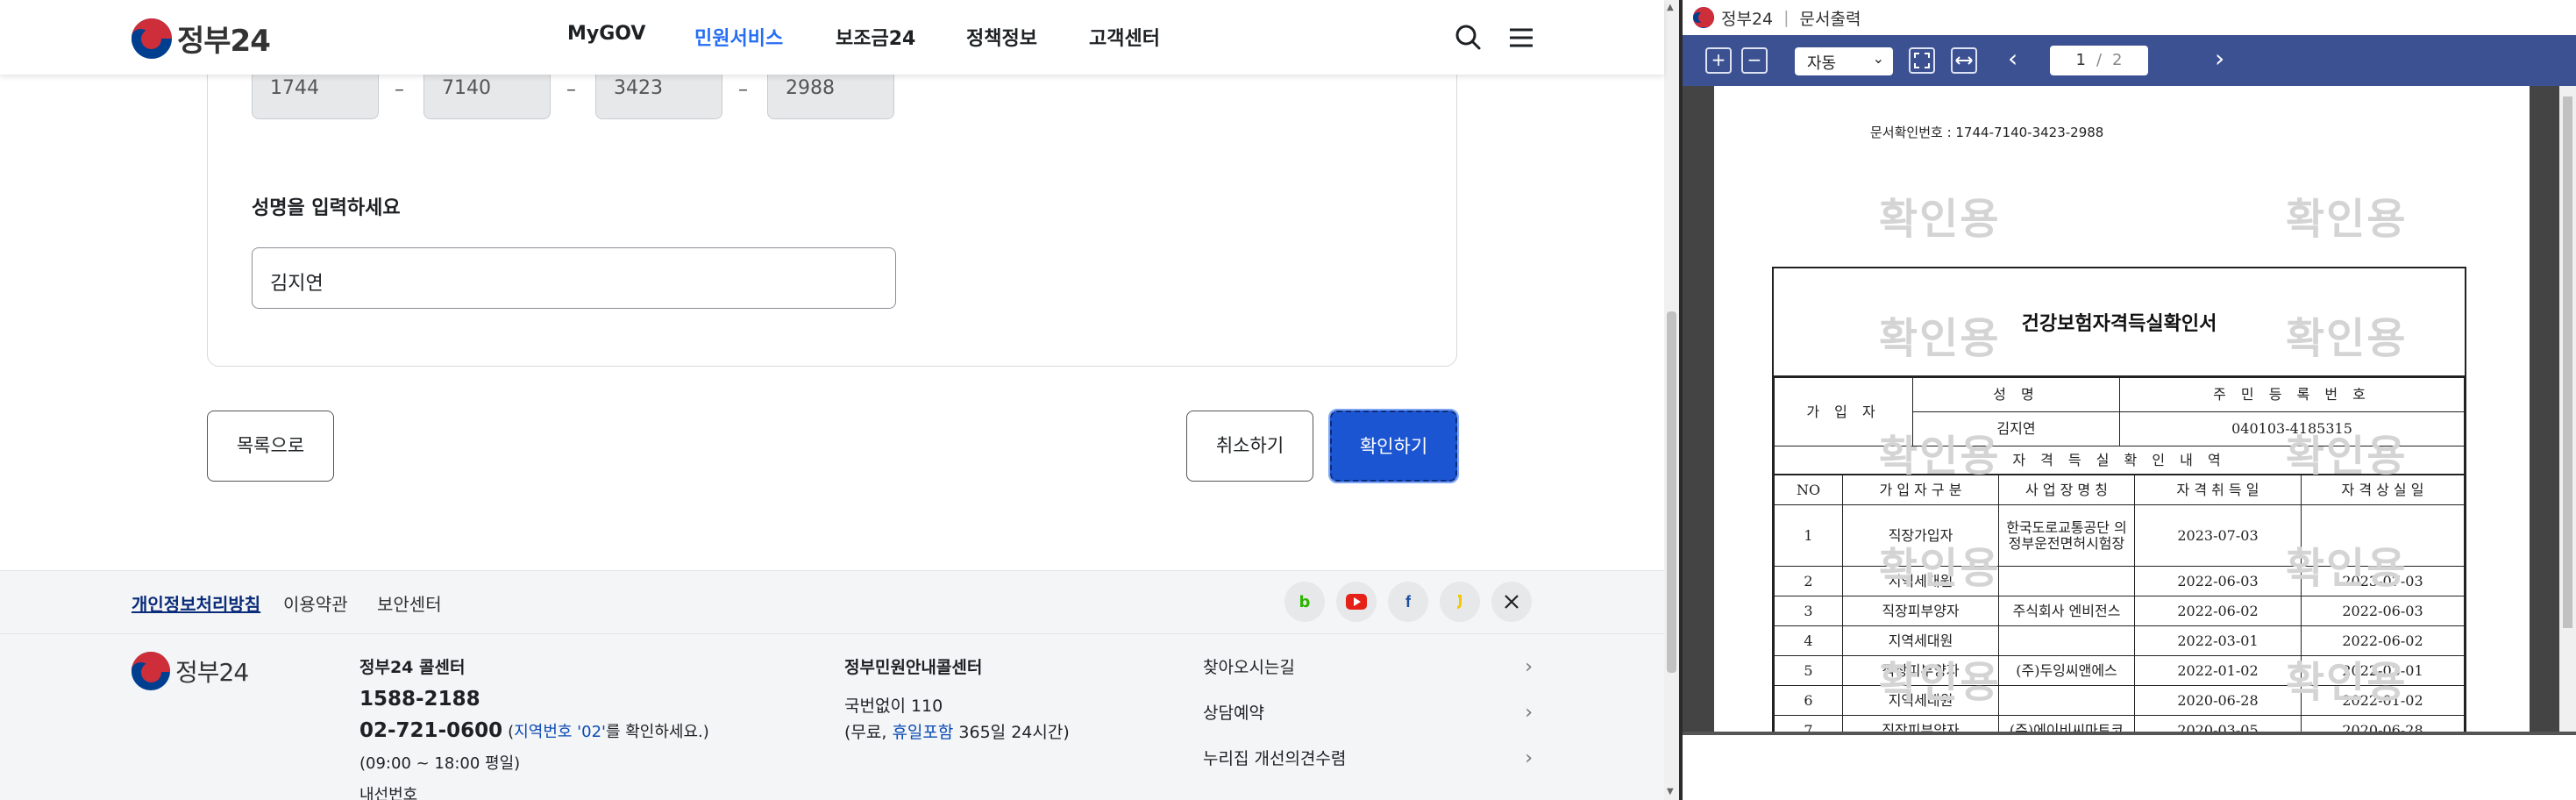 This screenshot has width=2576, height=800. Describe the element at coordinates (2292, 394) in the screenshot. I see `rrn-header: 주 민 등 록 번 호` at that location.